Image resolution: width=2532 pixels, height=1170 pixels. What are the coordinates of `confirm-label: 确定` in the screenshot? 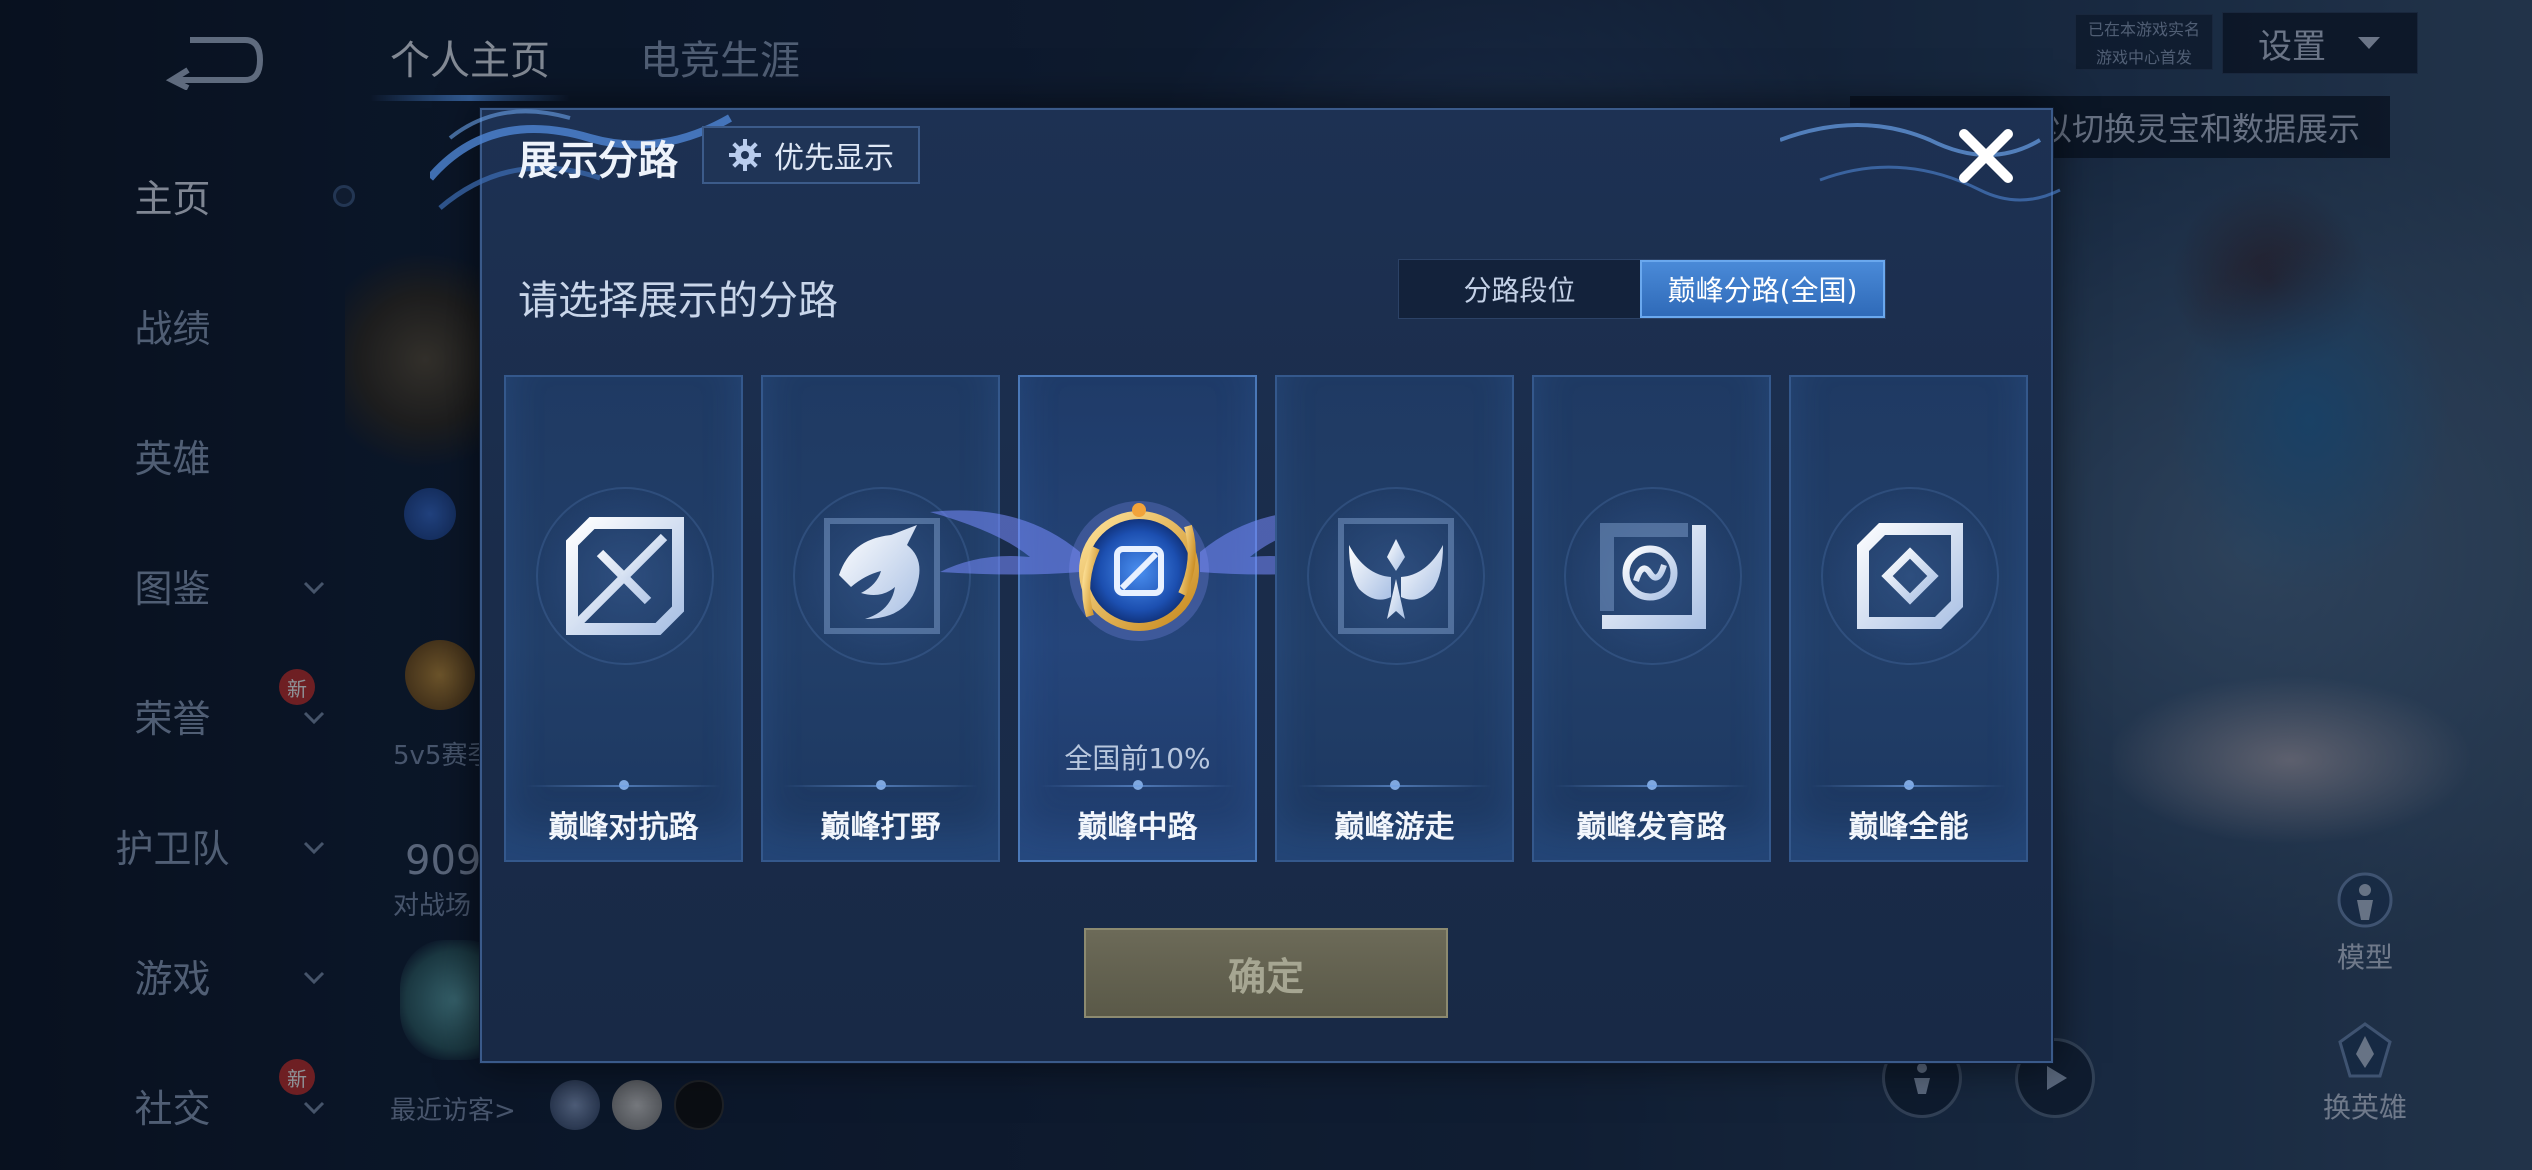 It's located at (1265, 976).